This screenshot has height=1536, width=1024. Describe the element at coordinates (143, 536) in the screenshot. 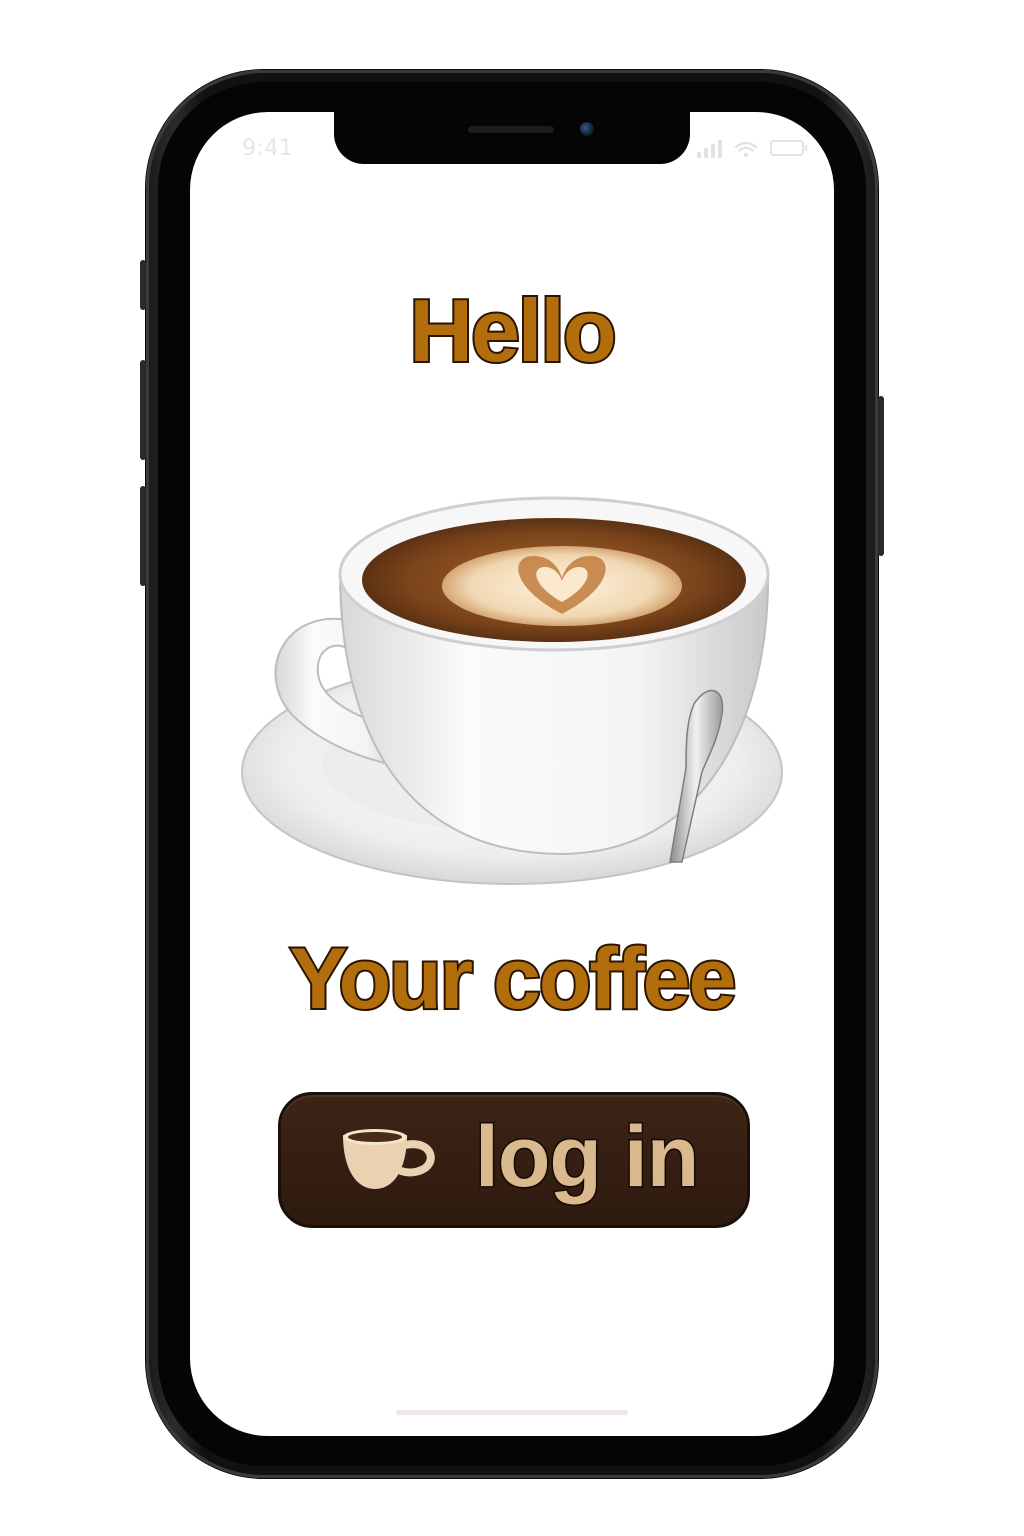

I see `volume-down-button` at that location.